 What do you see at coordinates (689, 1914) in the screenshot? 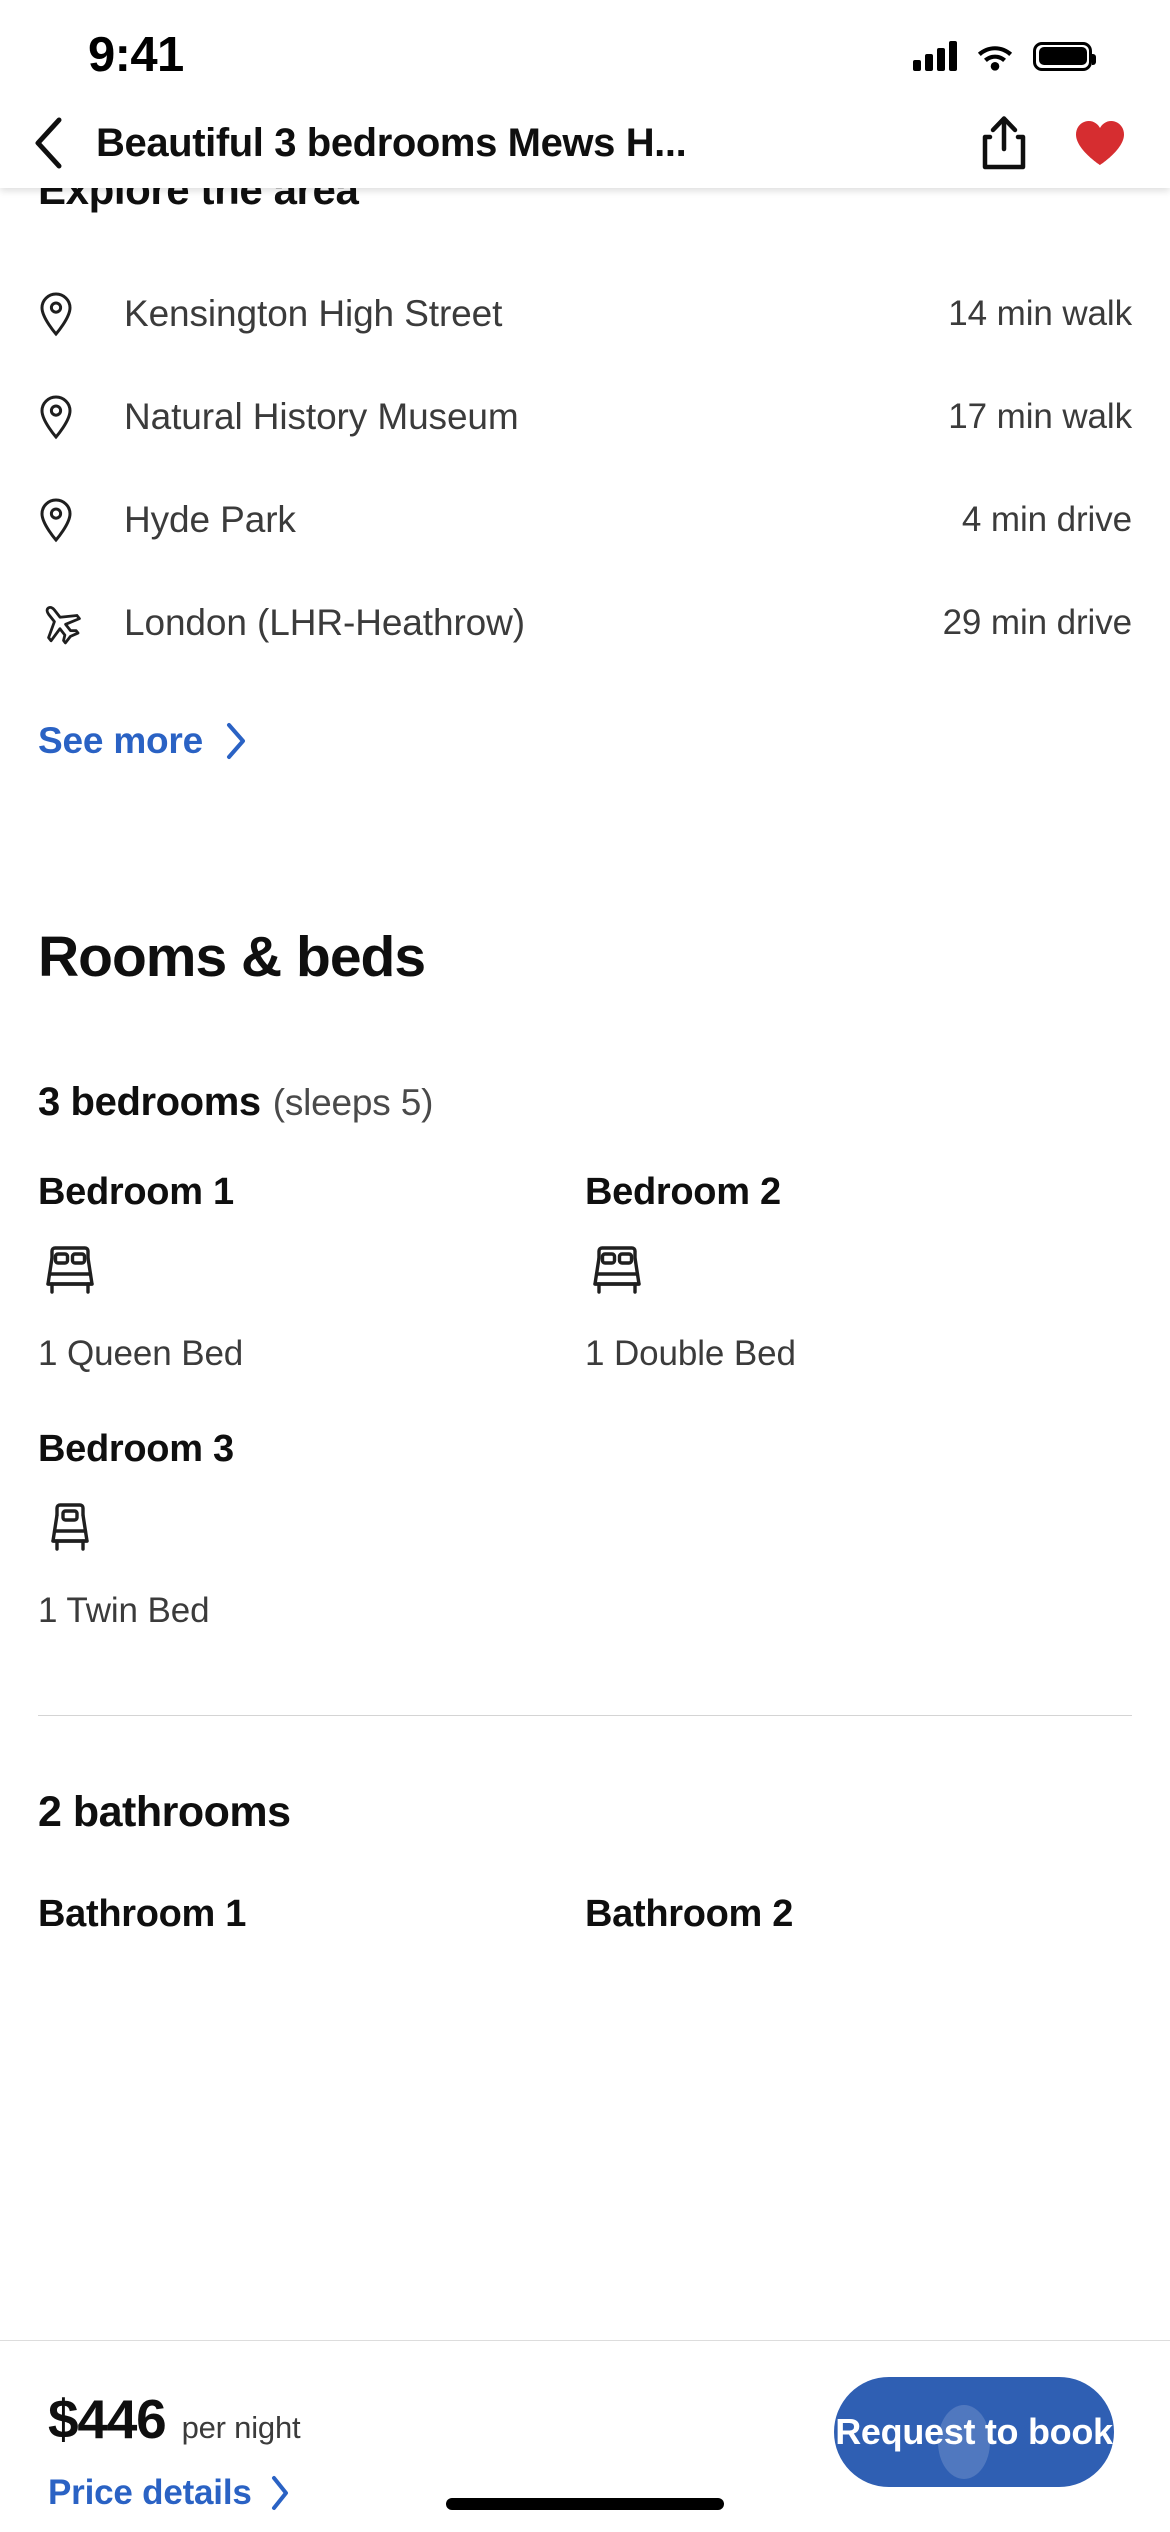
I see `bathroom-title: Bathroom 2` at bounding box center [689, 1914].